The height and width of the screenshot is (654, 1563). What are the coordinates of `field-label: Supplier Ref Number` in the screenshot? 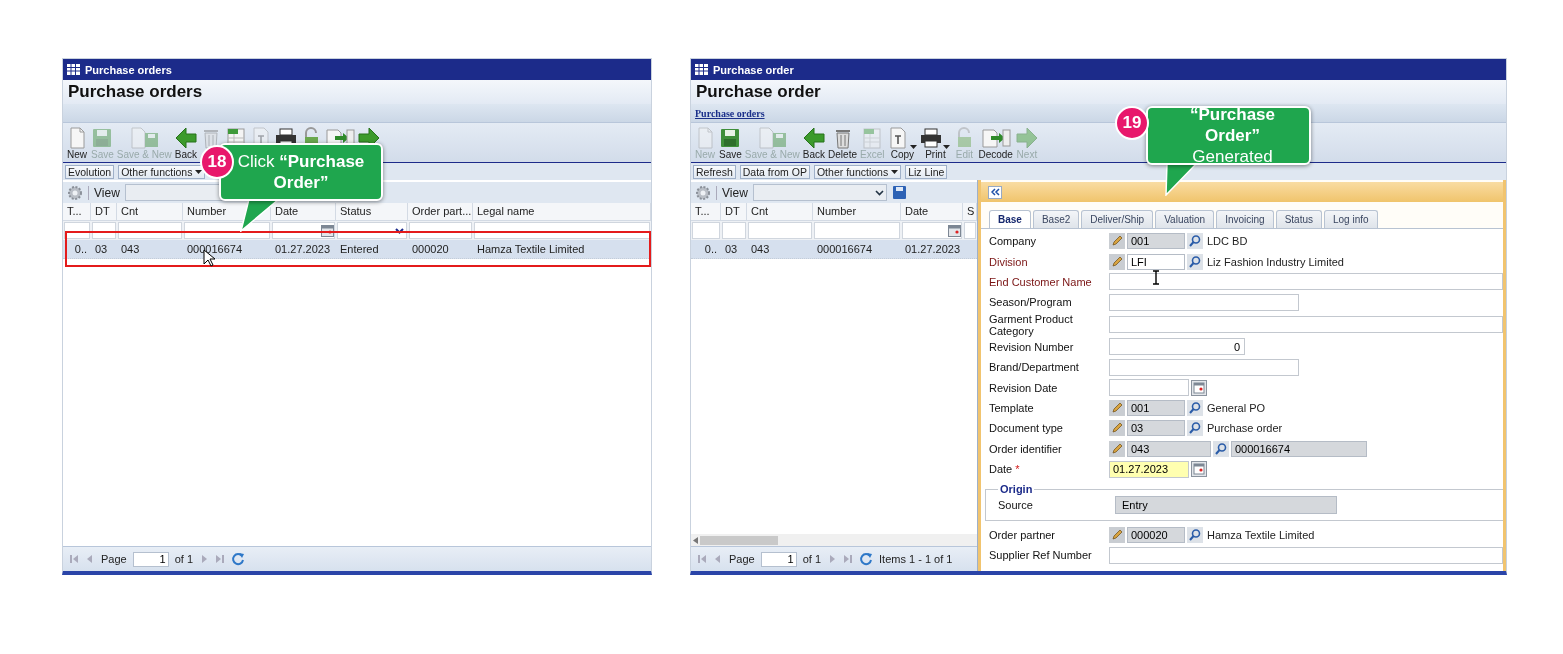 It's located at (1040, 555).